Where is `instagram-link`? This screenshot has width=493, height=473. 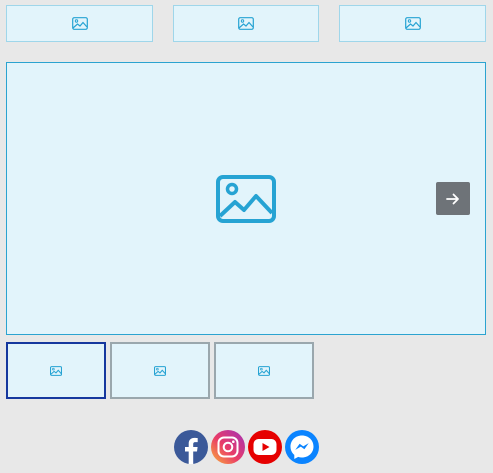 instagram-link is located at coordinates (228, 447).